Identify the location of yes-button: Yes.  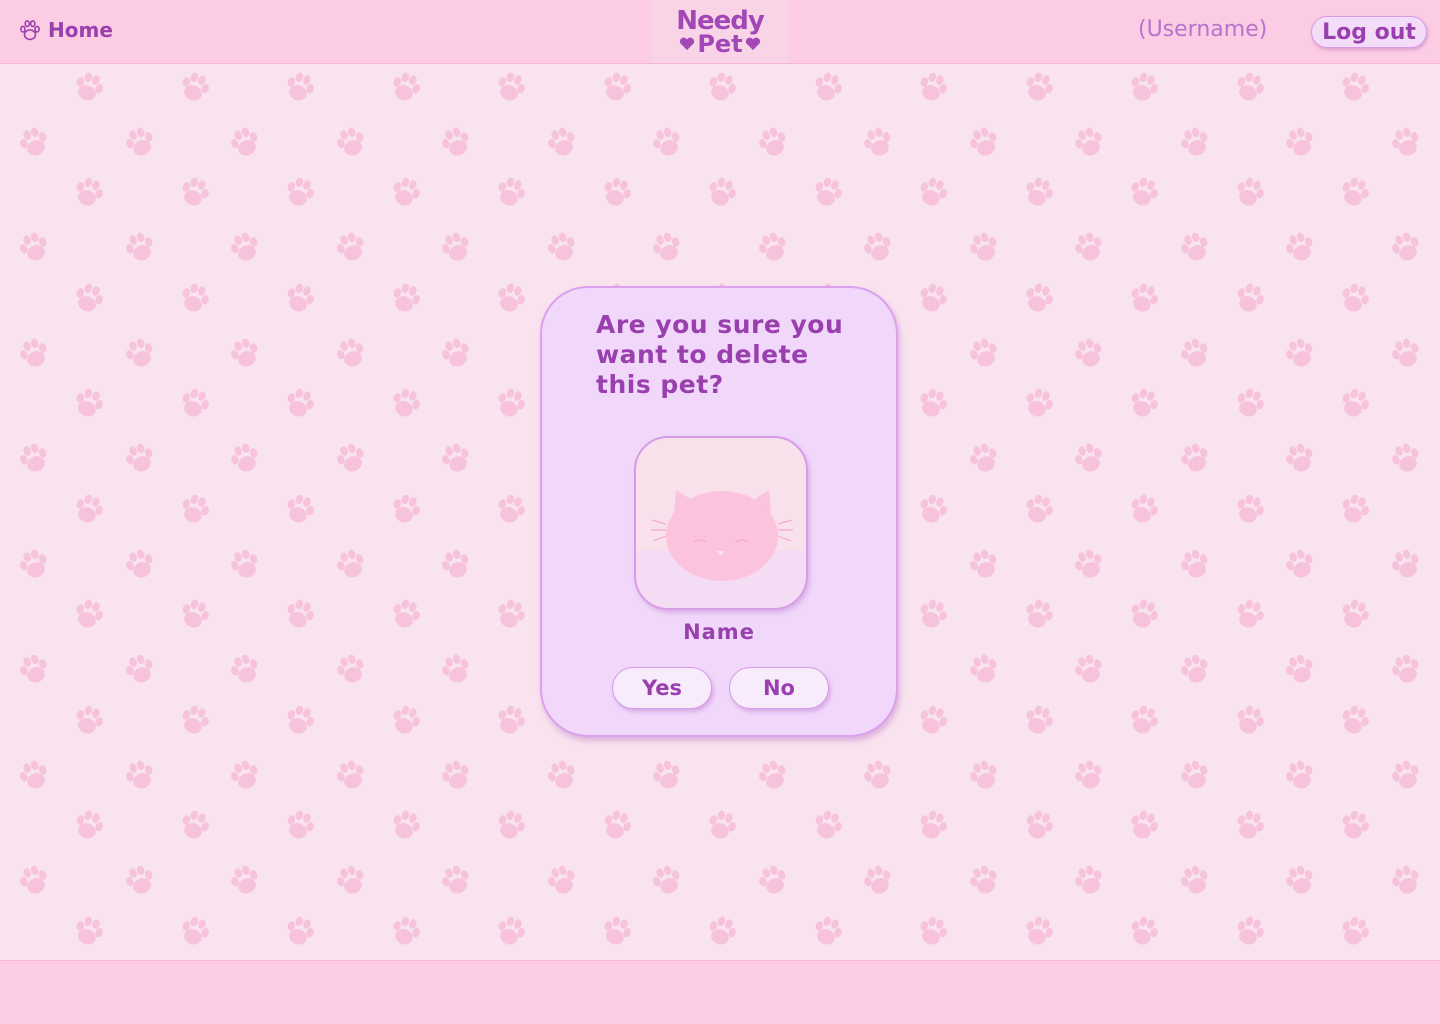
(662, 688).